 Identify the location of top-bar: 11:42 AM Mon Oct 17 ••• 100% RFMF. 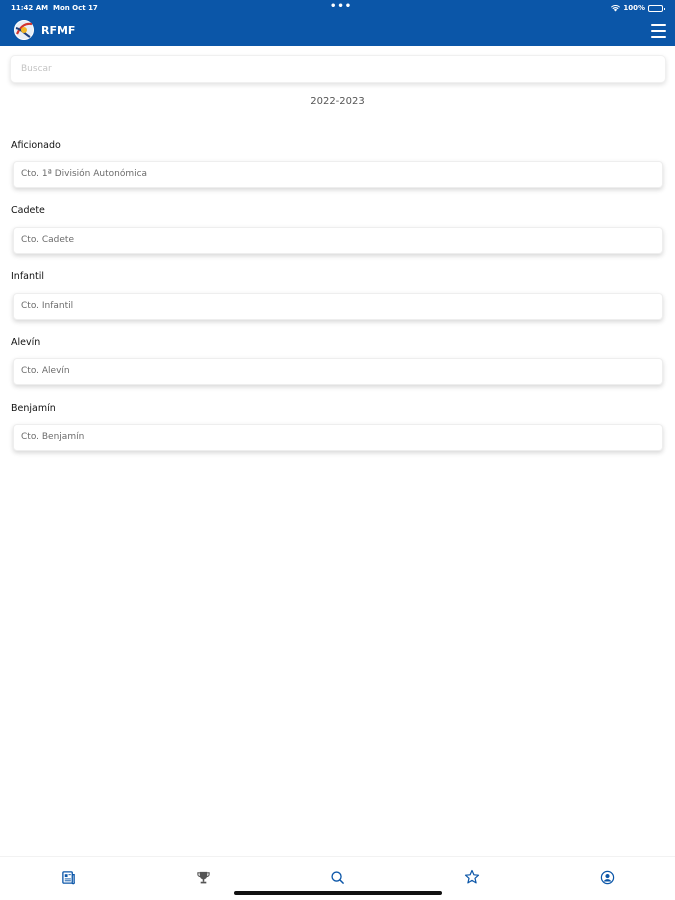
(337, 23).